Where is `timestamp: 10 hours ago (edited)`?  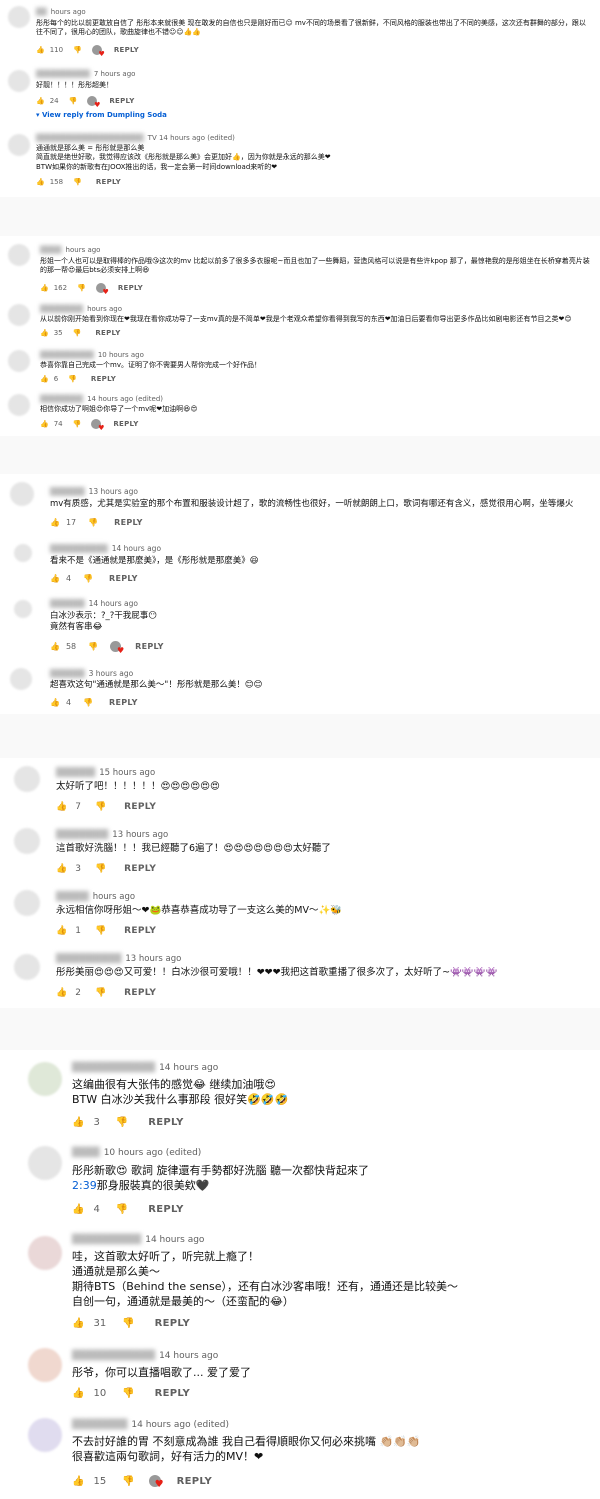
timestamp: 10 hours ago (edited) is located at coordinates (153, 1153).